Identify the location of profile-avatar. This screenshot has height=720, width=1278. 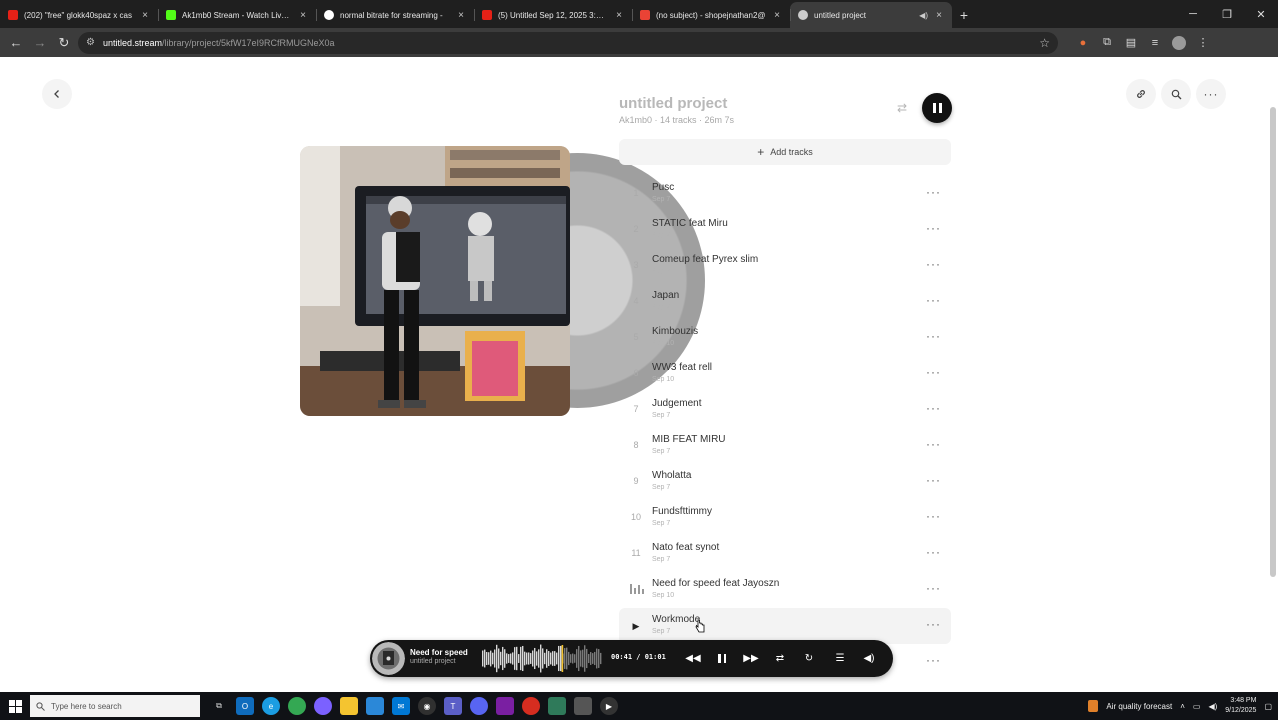
(1179, 42).